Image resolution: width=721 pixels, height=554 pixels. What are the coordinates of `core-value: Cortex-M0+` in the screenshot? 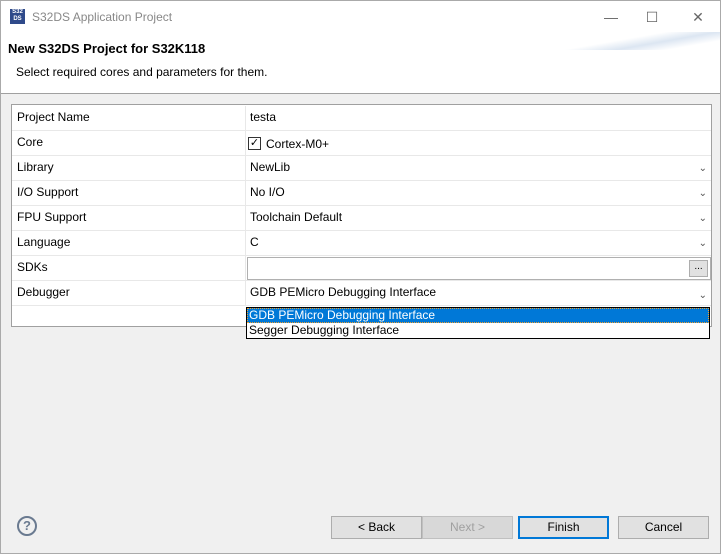 It's located at (298, 144).